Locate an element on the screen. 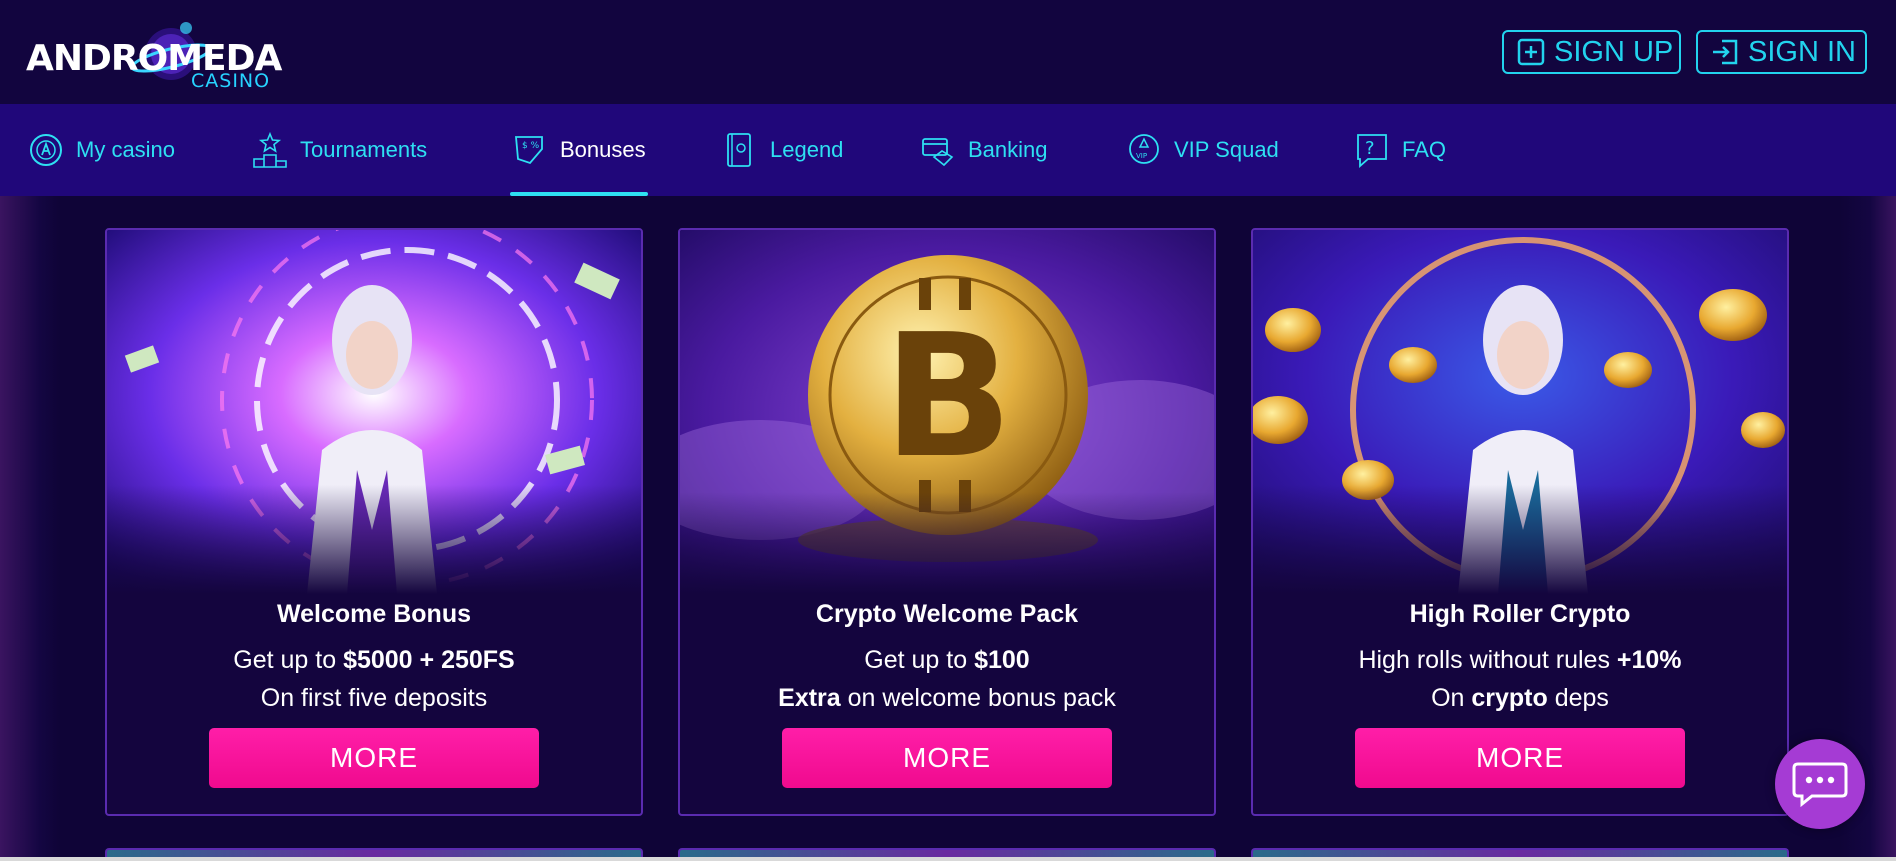 The height and width of the screenshot is (861, 1896). card-detail-line: Extra on welcome bonus pack is located at coordinates (947, 698).